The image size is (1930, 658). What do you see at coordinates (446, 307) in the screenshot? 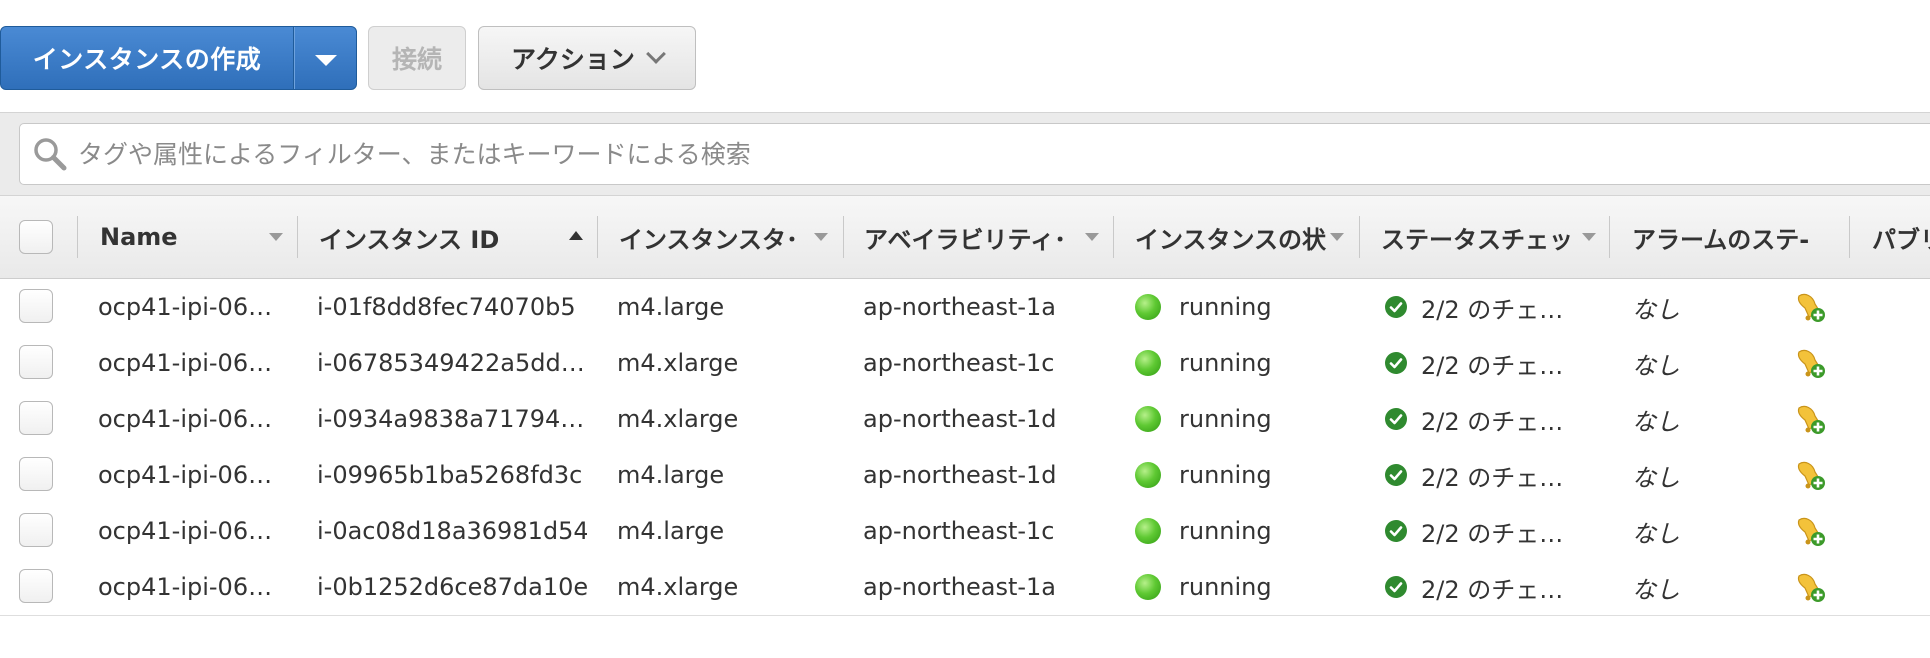
I see `cell-instance-id: i-01f8dd8fec74070b5` at bounding box center [446, 307].